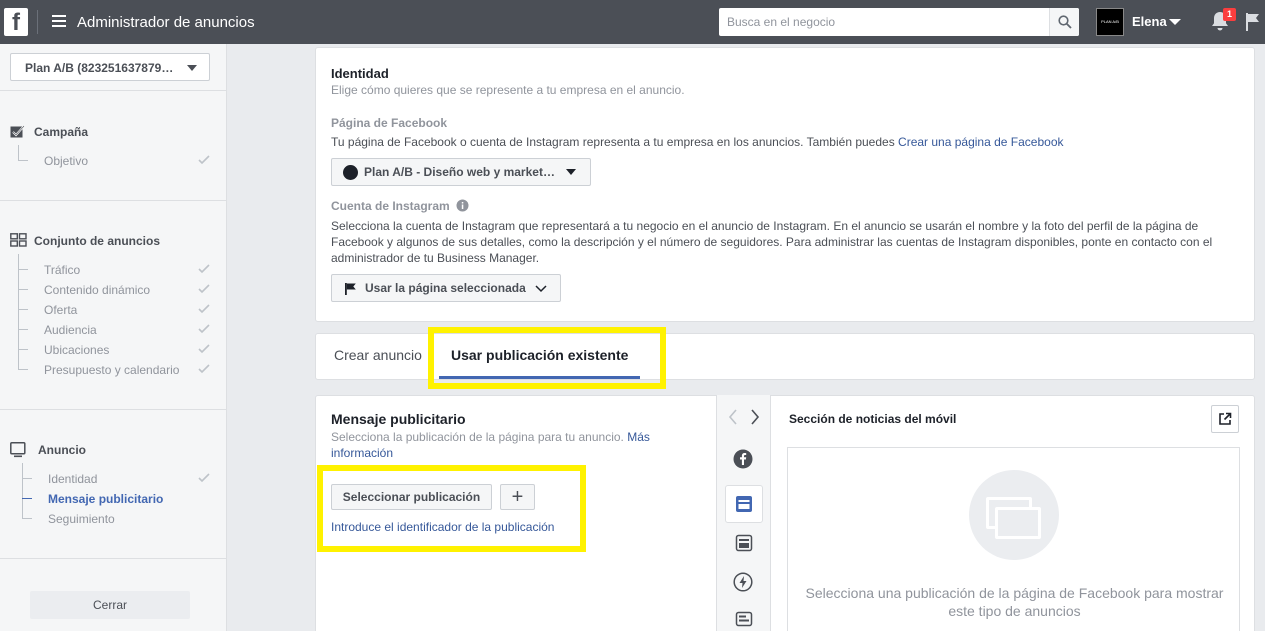 The height and width of the screenshot is (631, 1265). Describe the element at coordinates (435, 258) in the screenshot. I see `instagram-description-line: administrador de tu Business Manager.` at that location.